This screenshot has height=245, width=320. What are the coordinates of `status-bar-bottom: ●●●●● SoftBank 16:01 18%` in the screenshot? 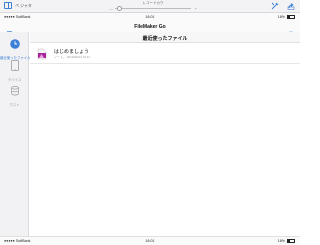 It's located at (150, 240).